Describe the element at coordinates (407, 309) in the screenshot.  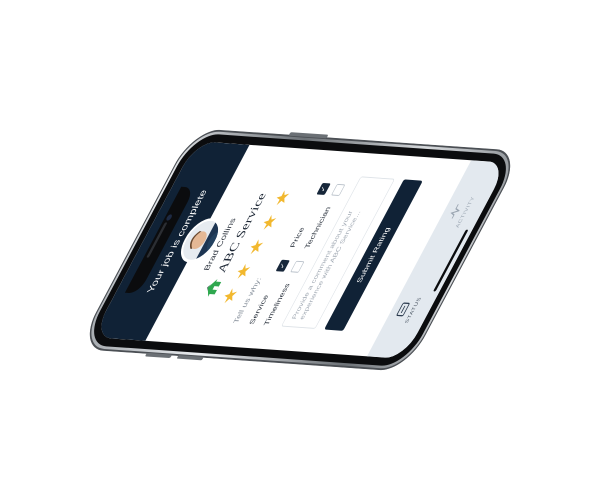
I see `tab-status: STATUS` at that location.